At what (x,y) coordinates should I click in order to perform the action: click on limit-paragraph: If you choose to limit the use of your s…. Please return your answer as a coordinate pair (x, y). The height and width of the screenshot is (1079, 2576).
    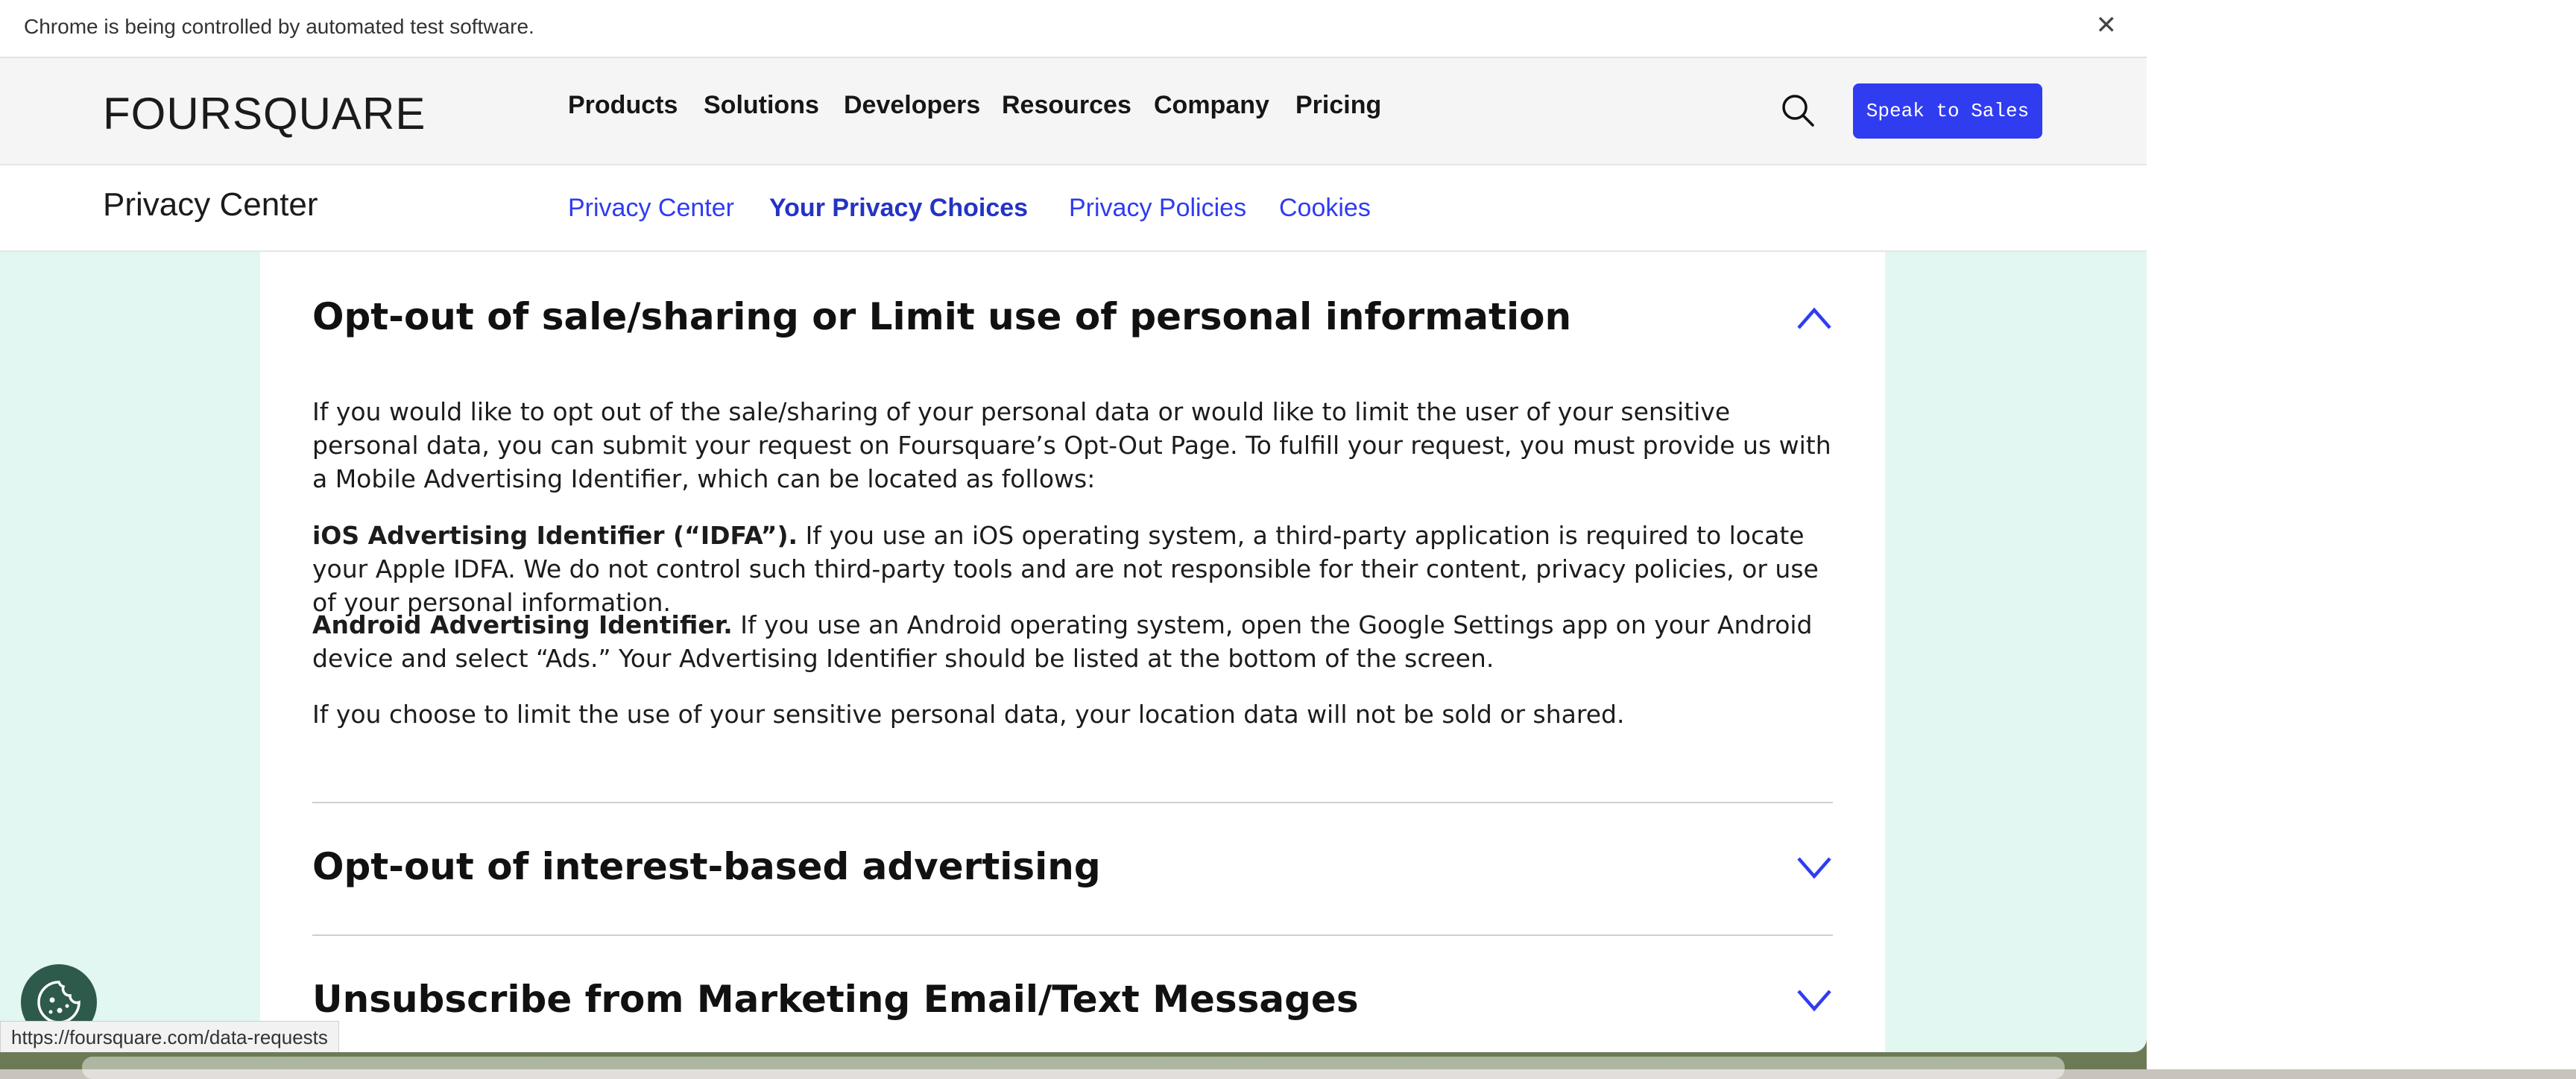
    Looking at the image, I should click on (969, 714).